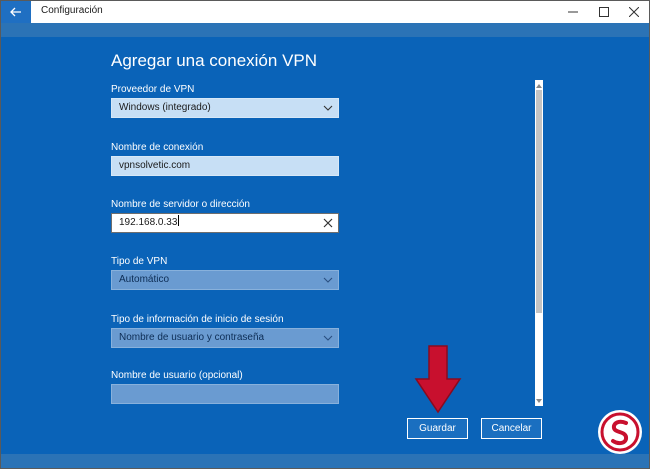  I want to click on window-title: Configuración, so click(72, 10).